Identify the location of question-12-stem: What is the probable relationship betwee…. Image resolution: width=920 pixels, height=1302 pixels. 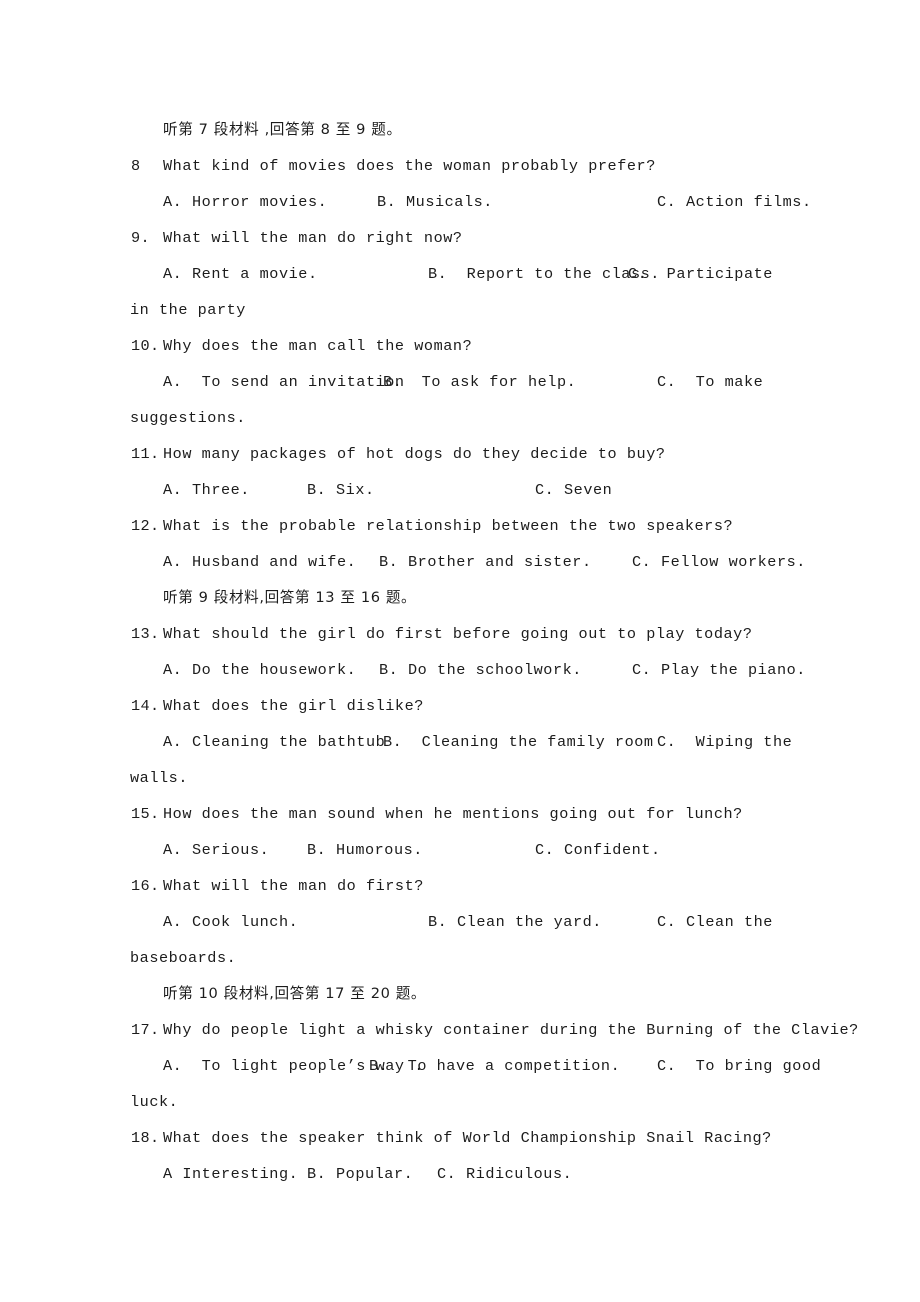
(448, 526).